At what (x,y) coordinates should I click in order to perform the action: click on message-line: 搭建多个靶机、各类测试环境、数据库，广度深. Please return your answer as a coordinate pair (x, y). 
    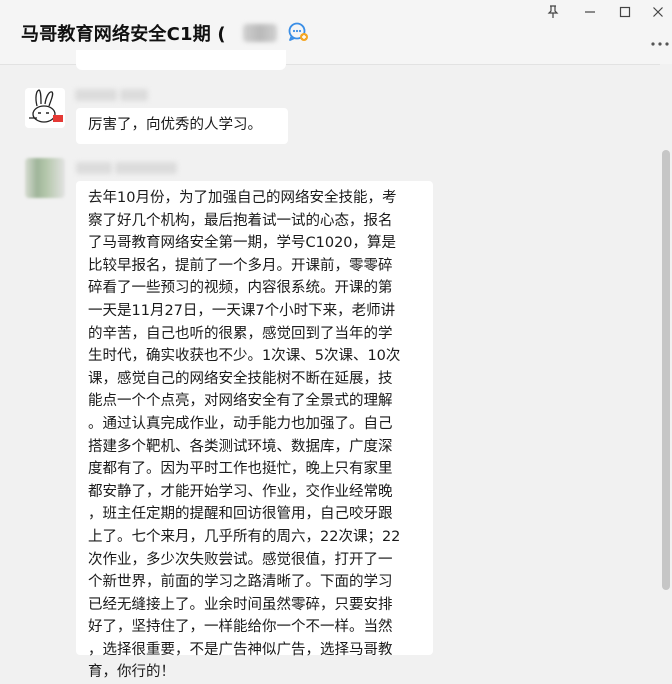
    Looking at the image, I should click on (240, 446).